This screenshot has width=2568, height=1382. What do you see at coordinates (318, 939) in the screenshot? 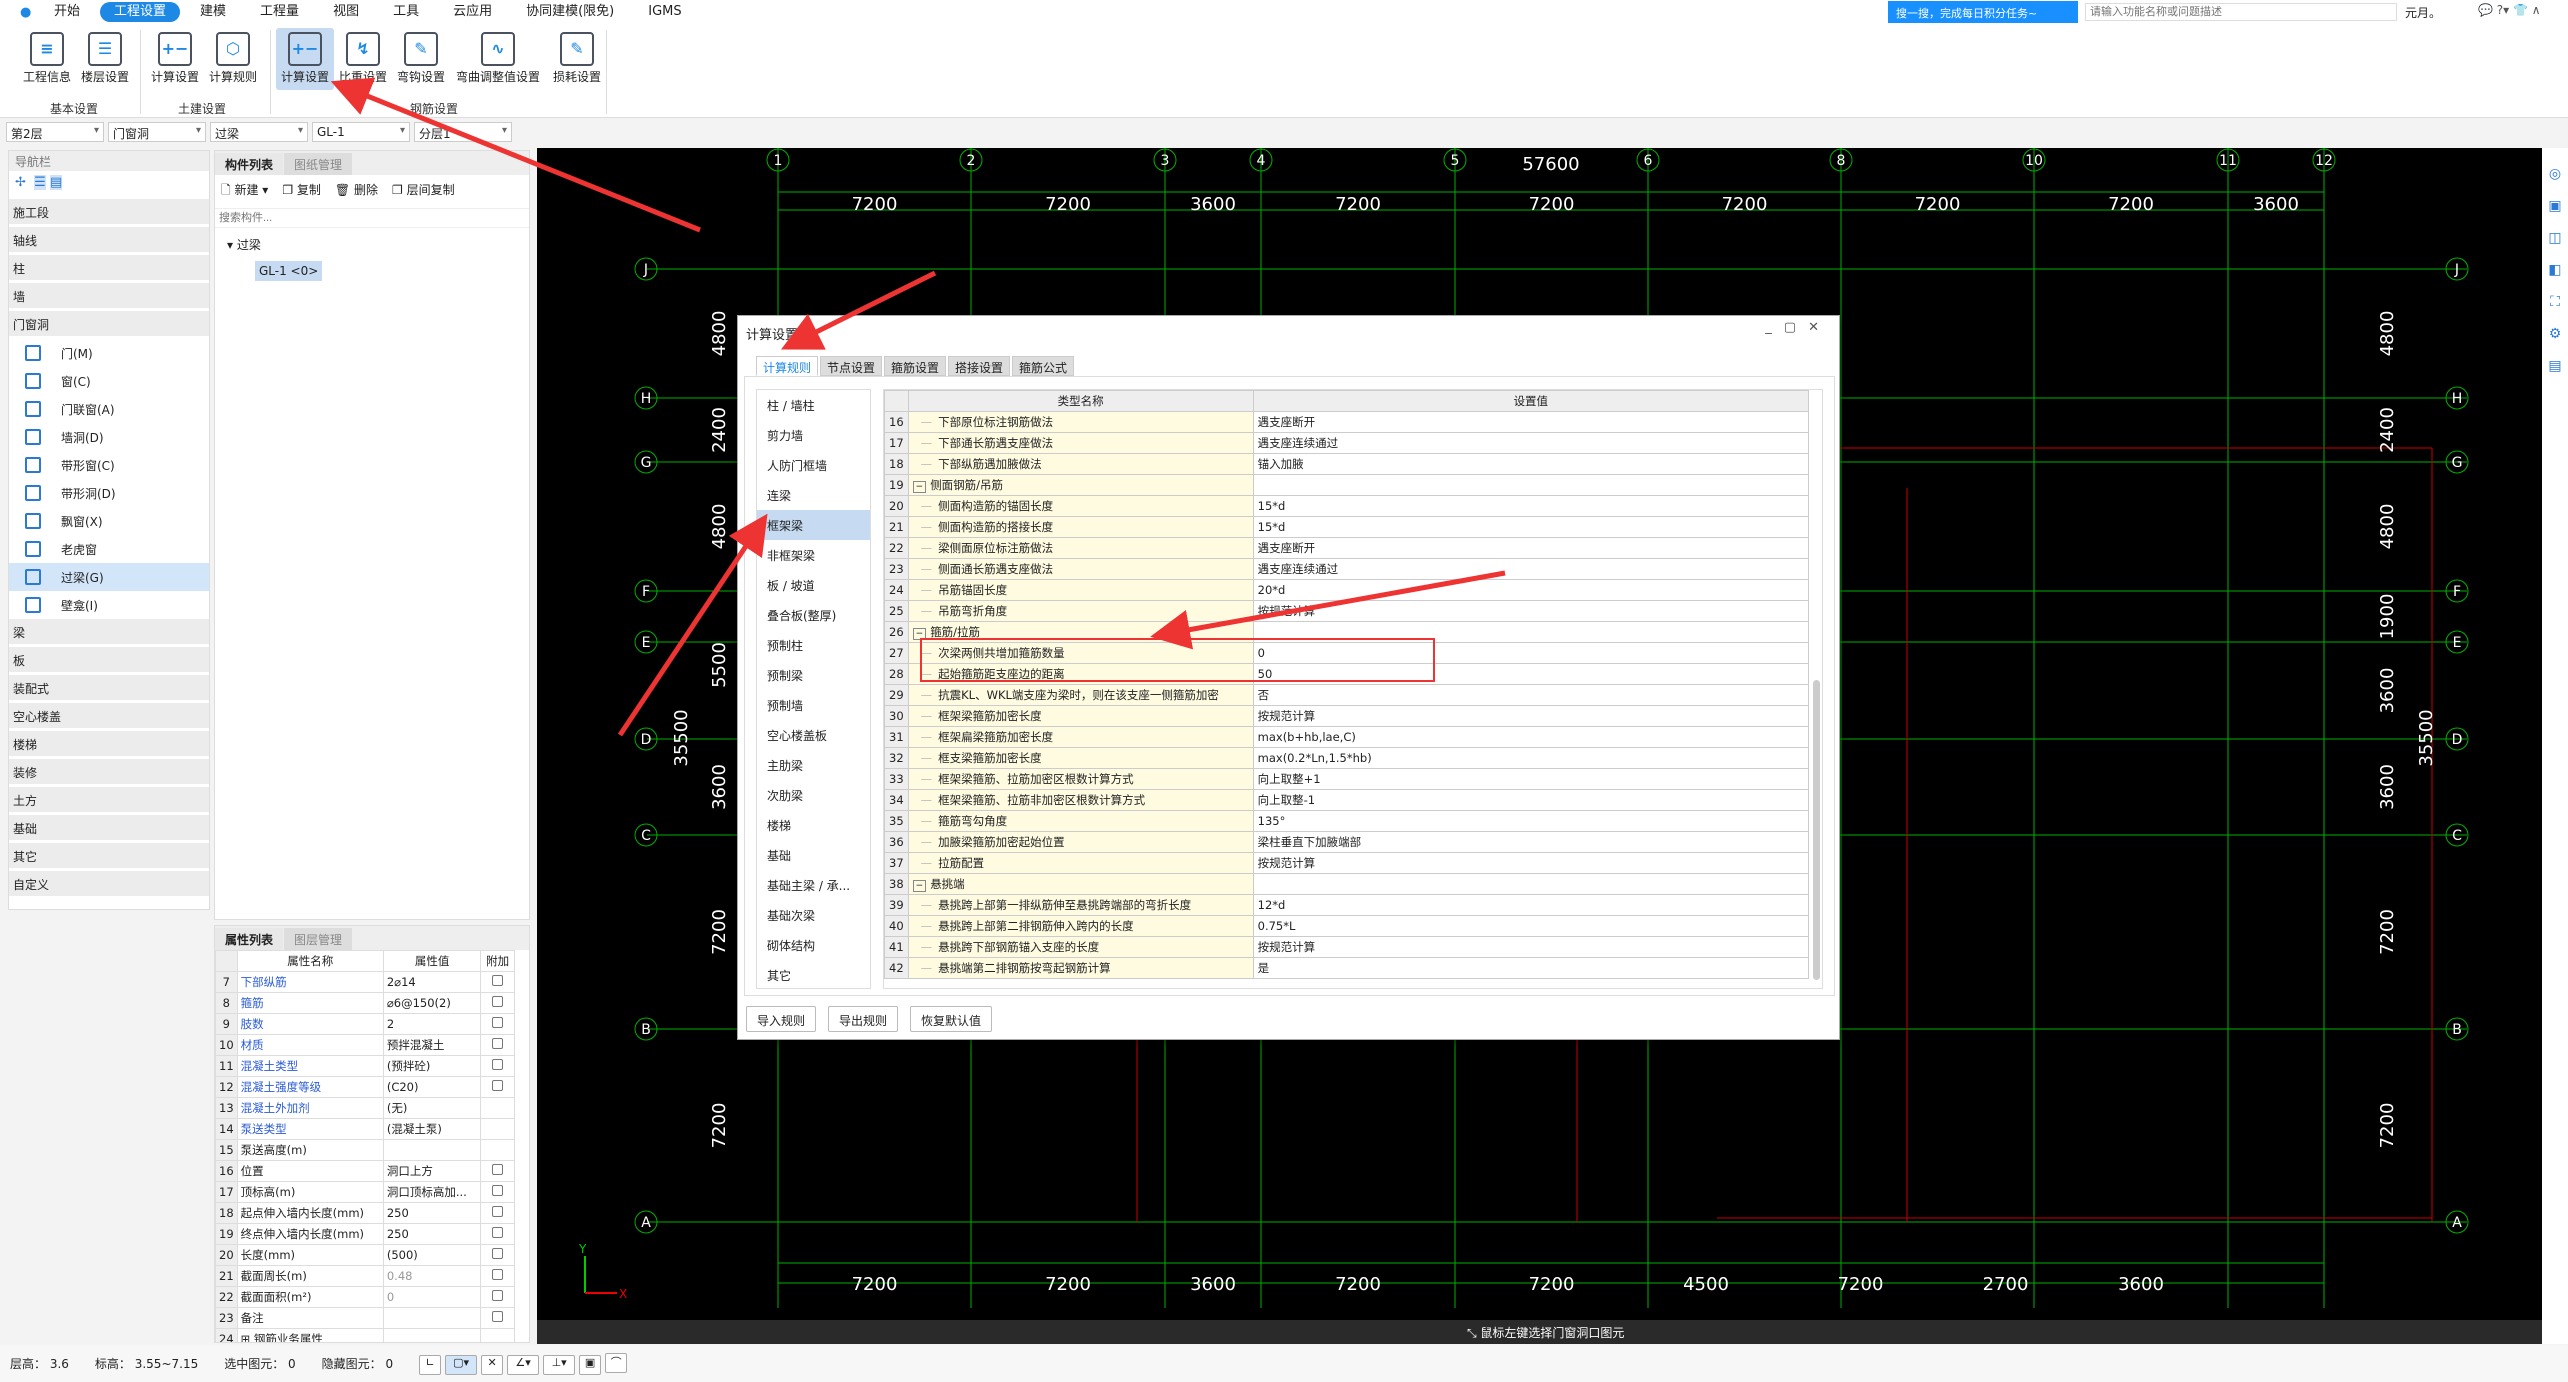
I see `tab-layer-management: 图层管理` at bounding box center [318, 939].